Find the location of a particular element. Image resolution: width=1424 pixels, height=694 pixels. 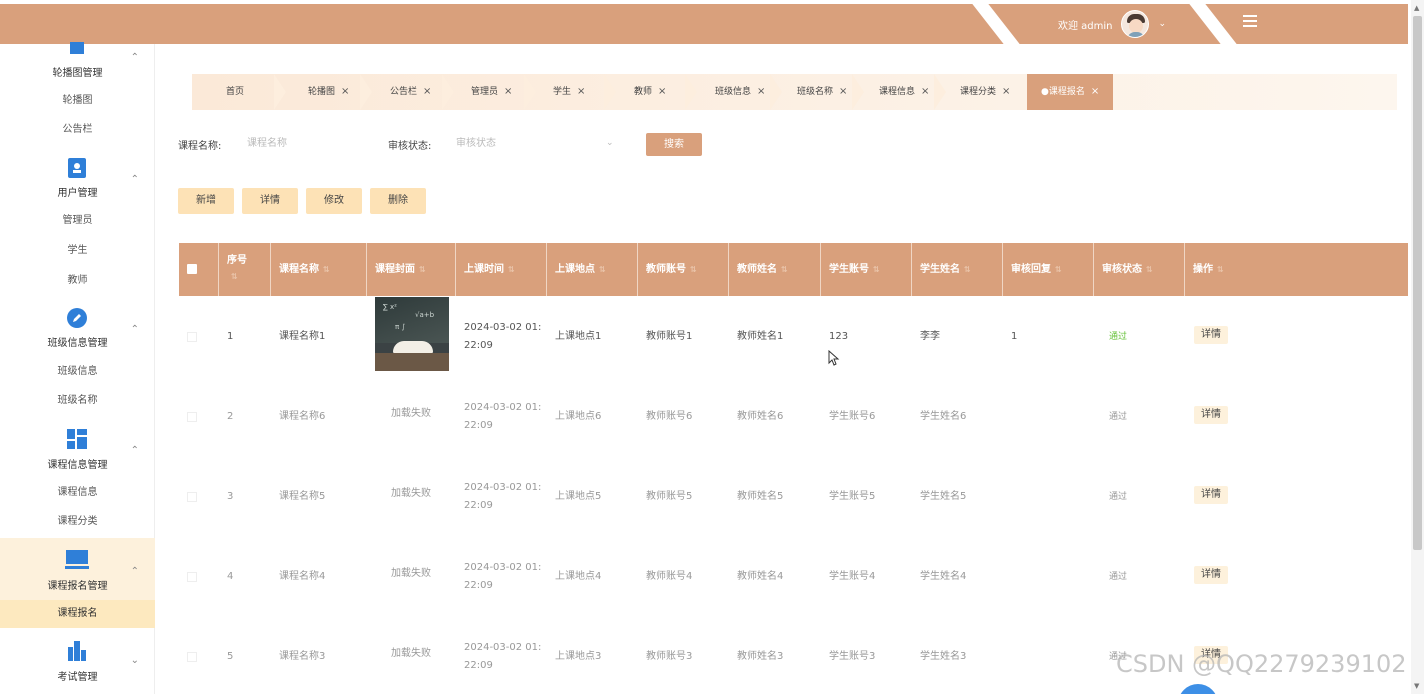

monitor-icon is located at coordinates (77, 559).